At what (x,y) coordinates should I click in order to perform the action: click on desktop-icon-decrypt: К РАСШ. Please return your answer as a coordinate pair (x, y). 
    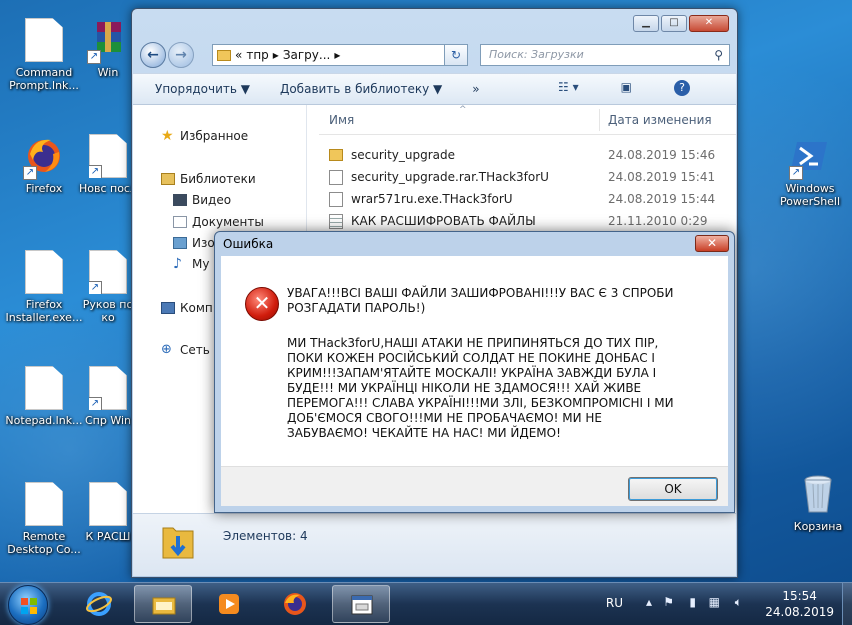
    Looking at the image, I should click on (108, 512).